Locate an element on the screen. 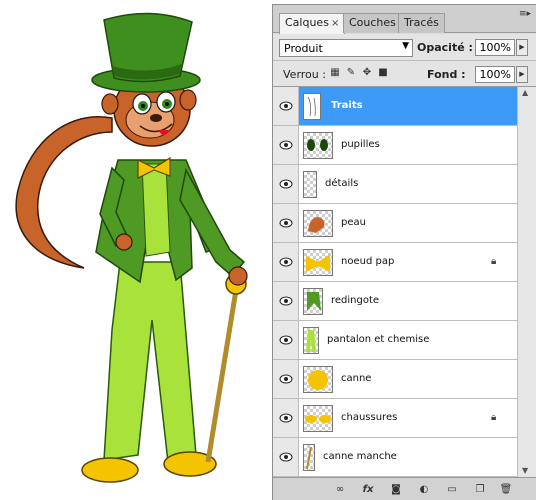  layer-name: redingote is located at coordinates (355, 300).